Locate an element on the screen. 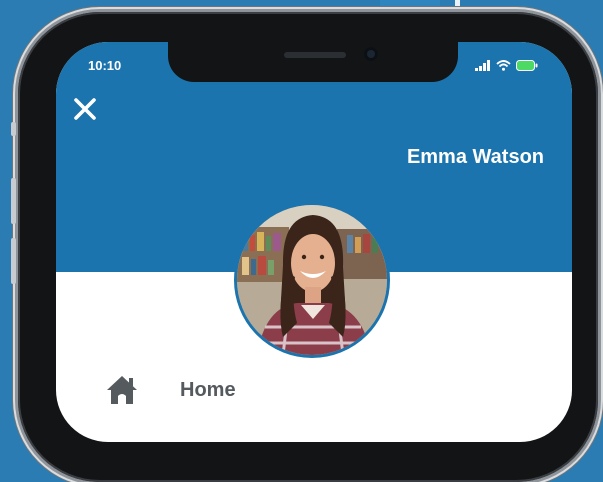 The image size is (603, 482). battery-icon is located at coordinates (527, 65).